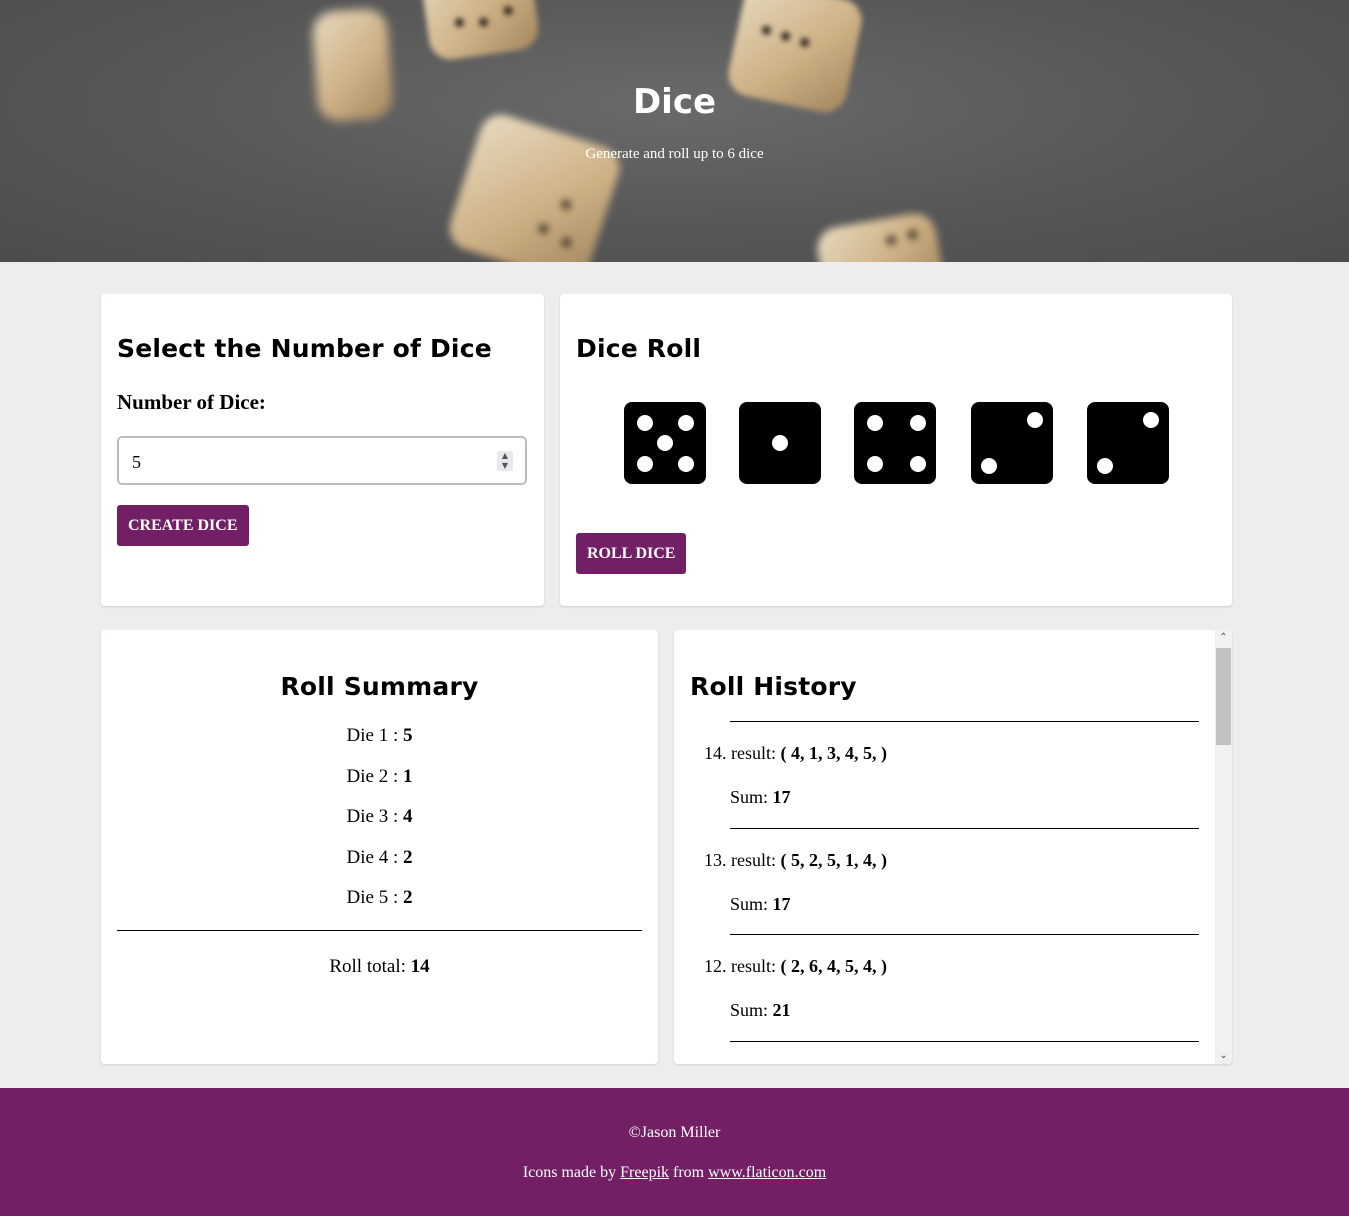 The image size is (1349, 1216). Describe the element at coordinates (1223, 696) in the screenshot. I see `scroll-thumb` at that location.